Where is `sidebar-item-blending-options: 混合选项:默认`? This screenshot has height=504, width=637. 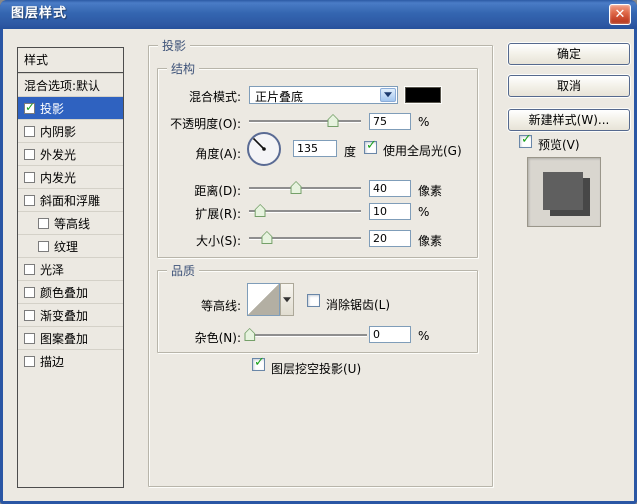
sidebar-item-blending-options: 混合选项:默认 is located at coordinates (70, 84).